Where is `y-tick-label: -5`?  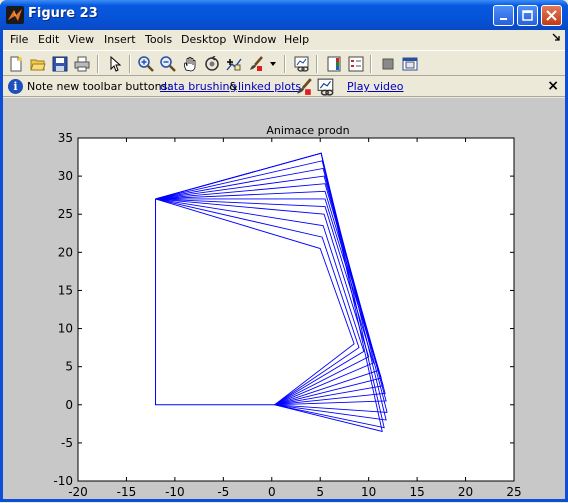 y-tick-label: -5 is located at coordinates (67, 443).